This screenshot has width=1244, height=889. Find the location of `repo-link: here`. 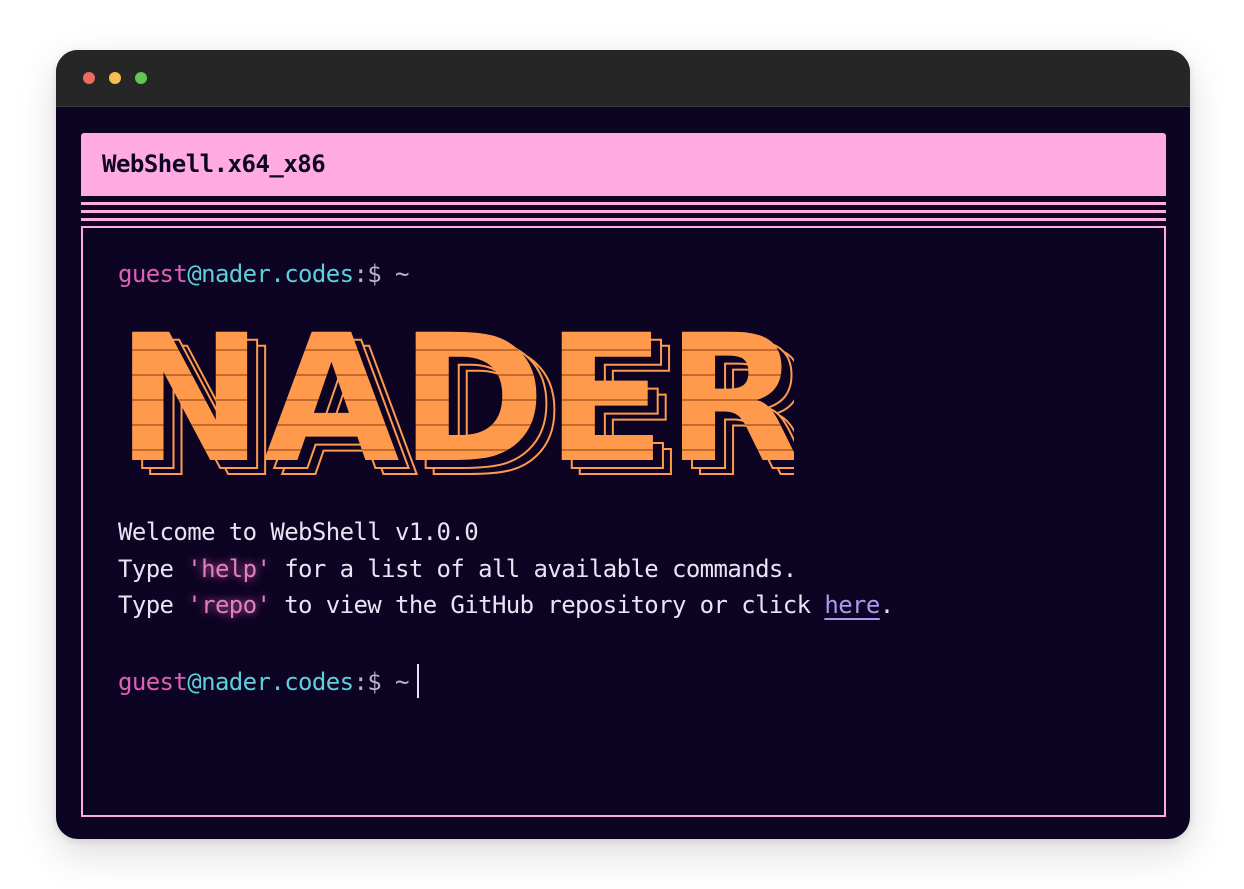

repo-link: here is located at coordinates (852, 605).